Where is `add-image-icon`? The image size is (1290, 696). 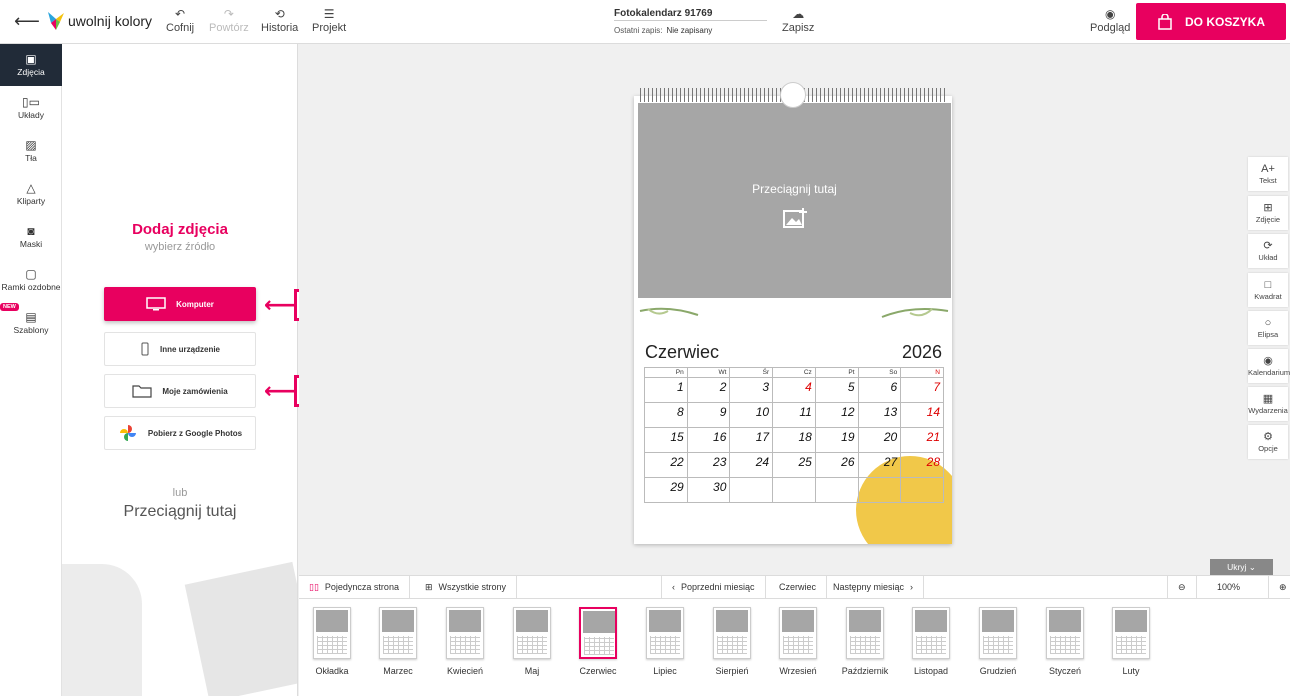
add-image-icon is located at coordinates (795, 218).